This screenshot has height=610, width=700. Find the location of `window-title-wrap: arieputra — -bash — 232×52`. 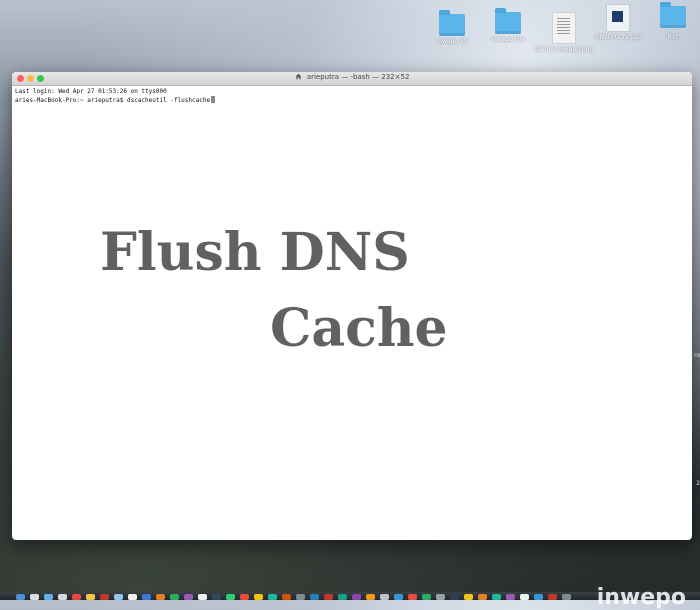

window-title-wrap: arieputra — -bash — 232×52 is located at coordinates (352, 77).